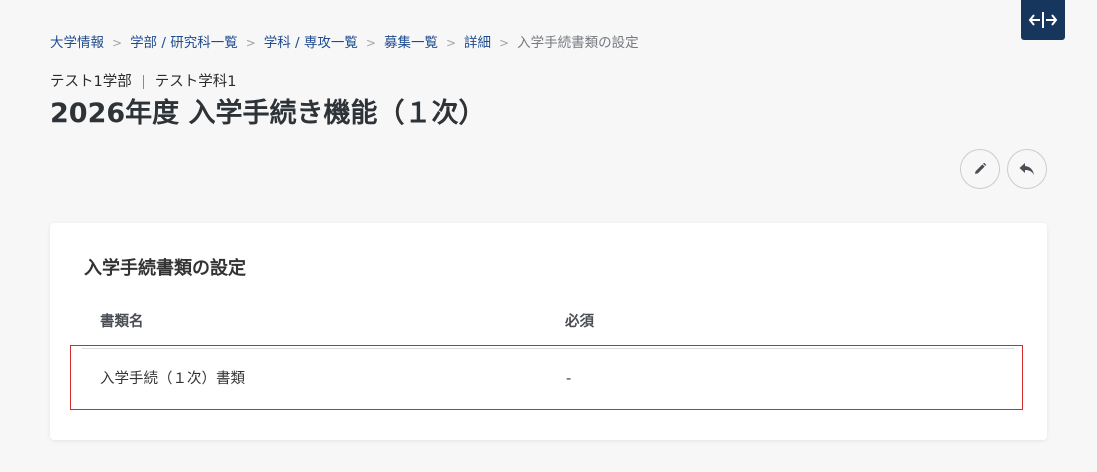 The width and height of the screenshot is (1097, 472). I want to click on document-name-cell: 入学手続（１次）書類, so click(172, 379).